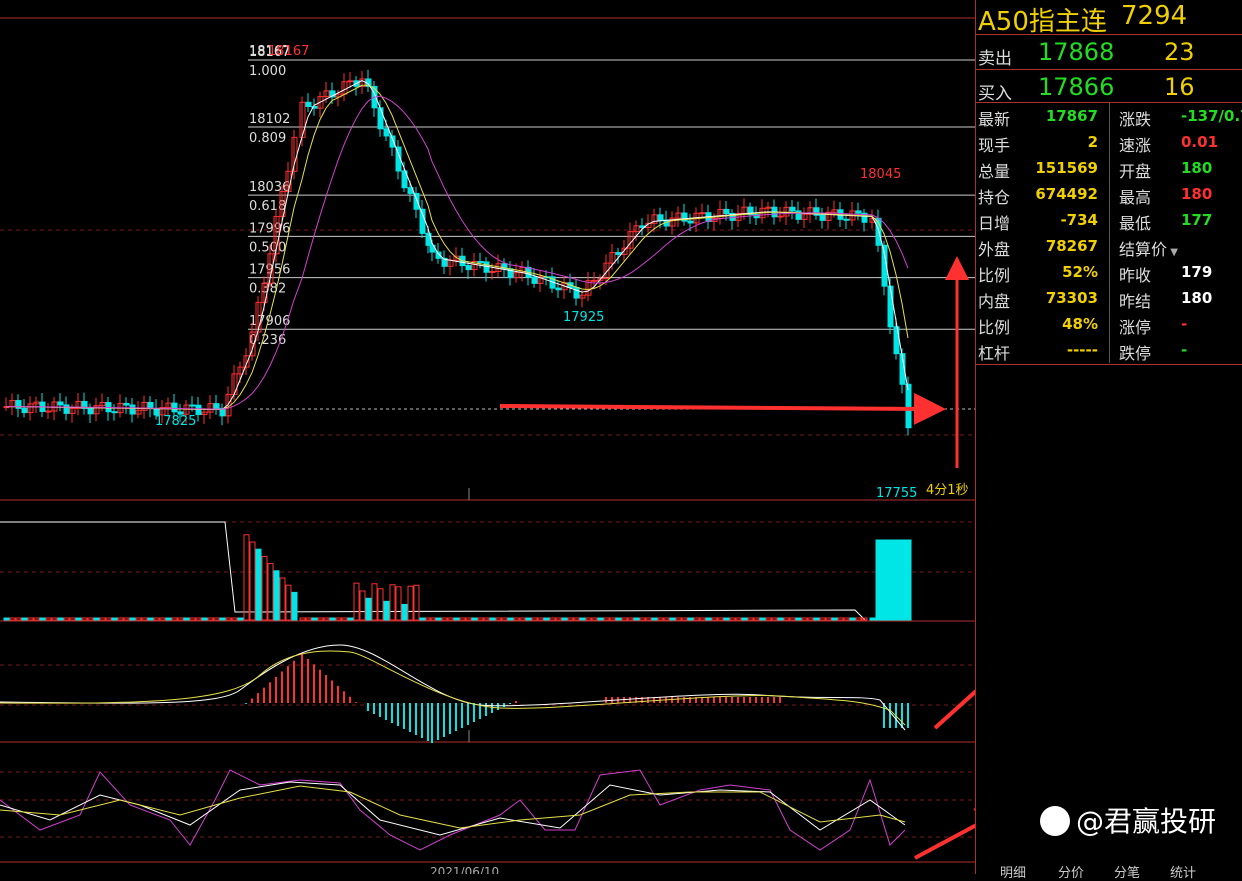 The width and height of the screenshot is (1242, 881). I want to click on stat-row: 最新 17867 涨跌 -137/0.76, so click(1109, 116).